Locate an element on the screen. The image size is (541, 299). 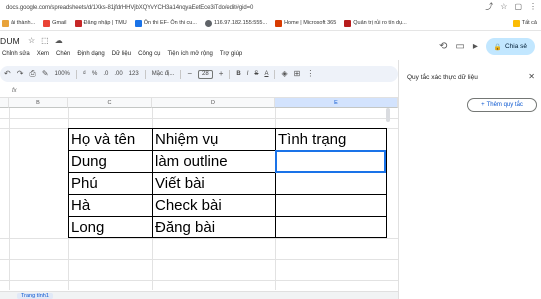
currency-button: ₫ is located at coordinates (84, 74).